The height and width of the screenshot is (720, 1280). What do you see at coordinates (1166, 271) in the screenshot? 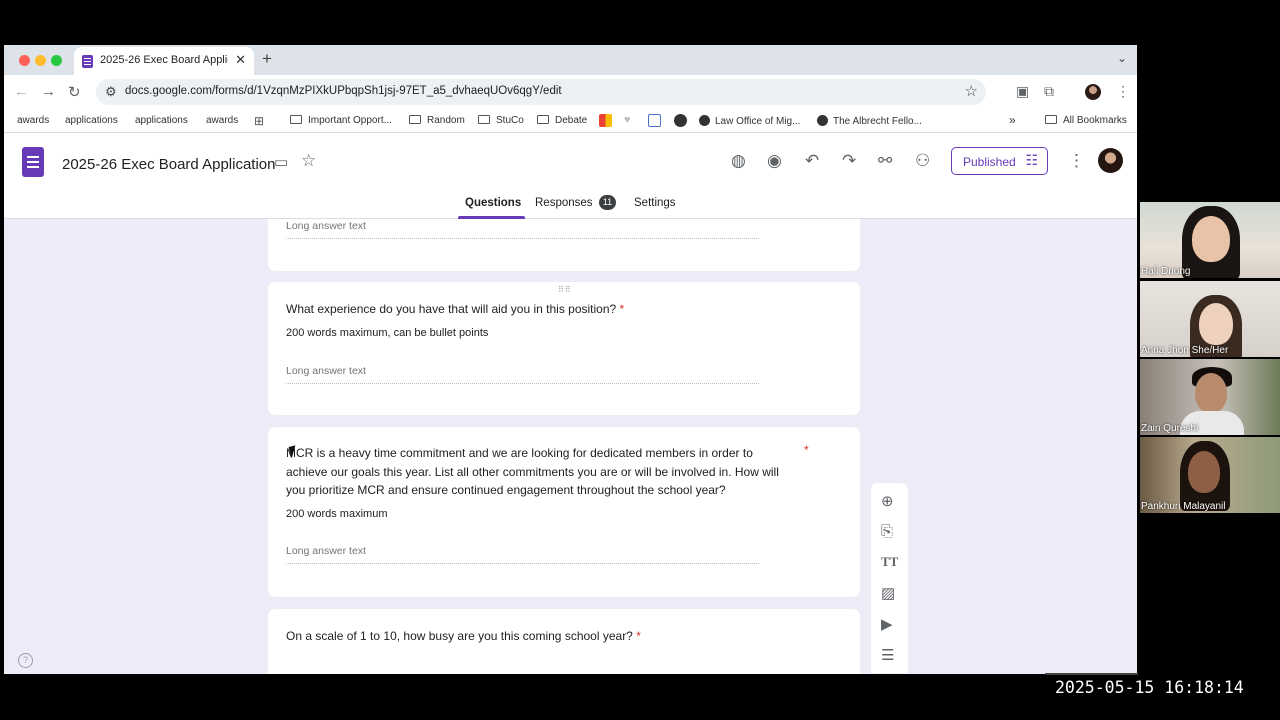
I see `participant-name: Hali Duong` at bounding box center [1166, 271].